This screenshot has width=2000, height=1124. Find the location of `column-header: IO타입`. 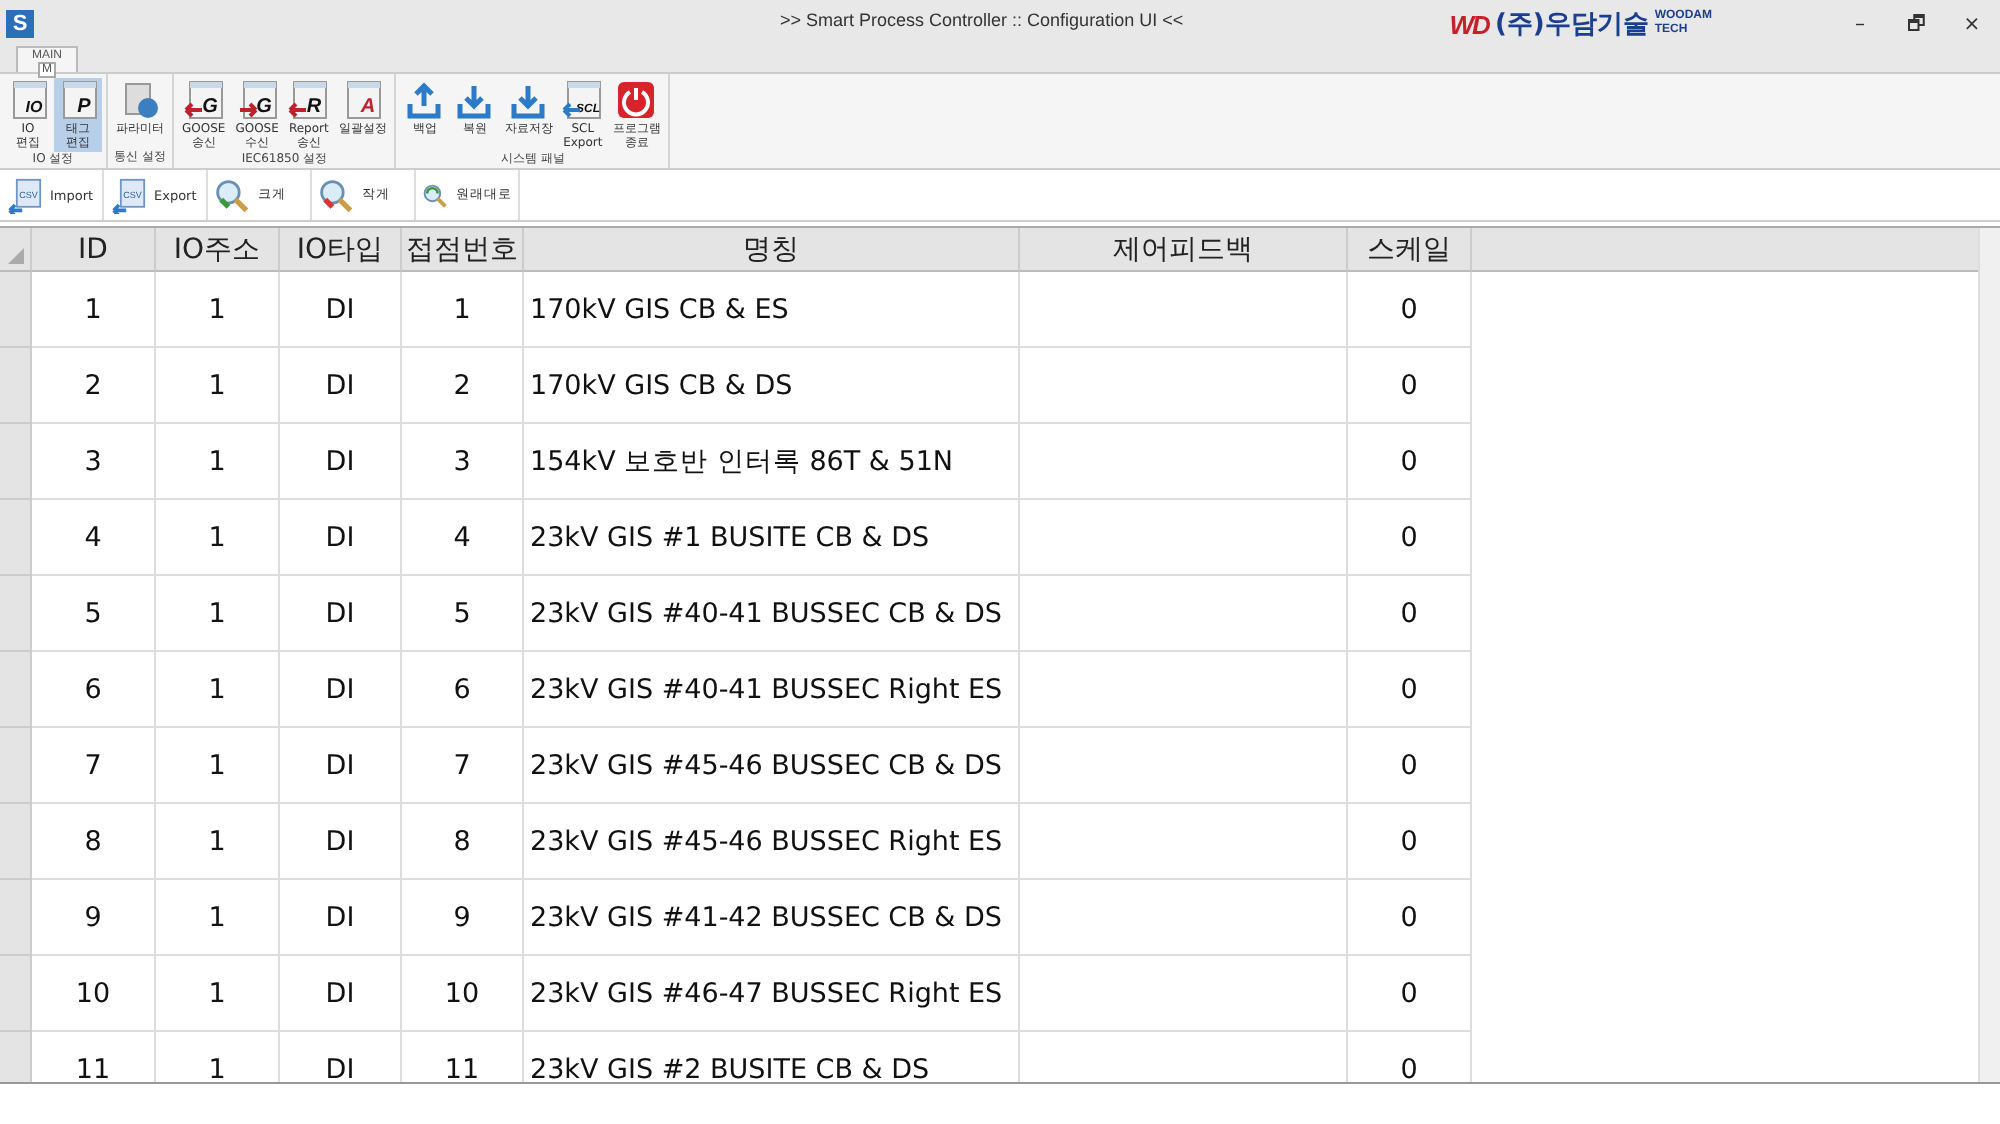

column-header: IO타입 is located at coordinates (341, 250).